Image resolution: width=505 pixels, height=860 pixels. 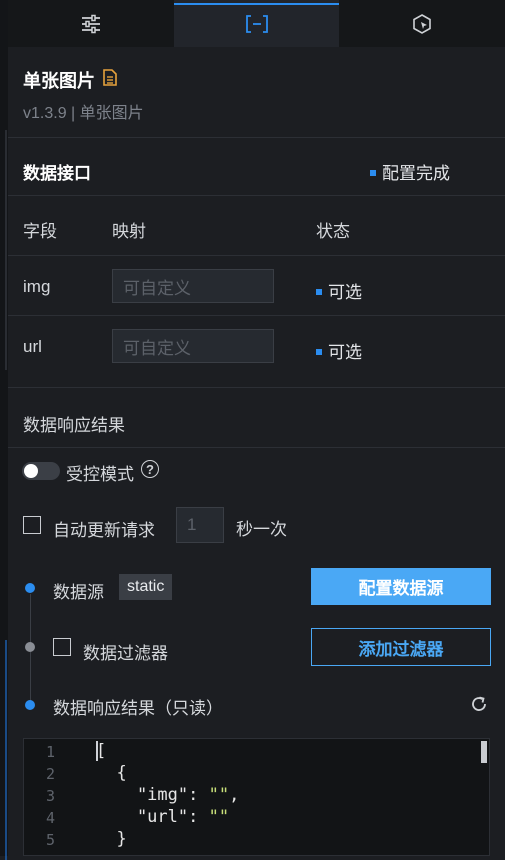 I want to click on config-status: 配置完成, so click(x=410, y=171).